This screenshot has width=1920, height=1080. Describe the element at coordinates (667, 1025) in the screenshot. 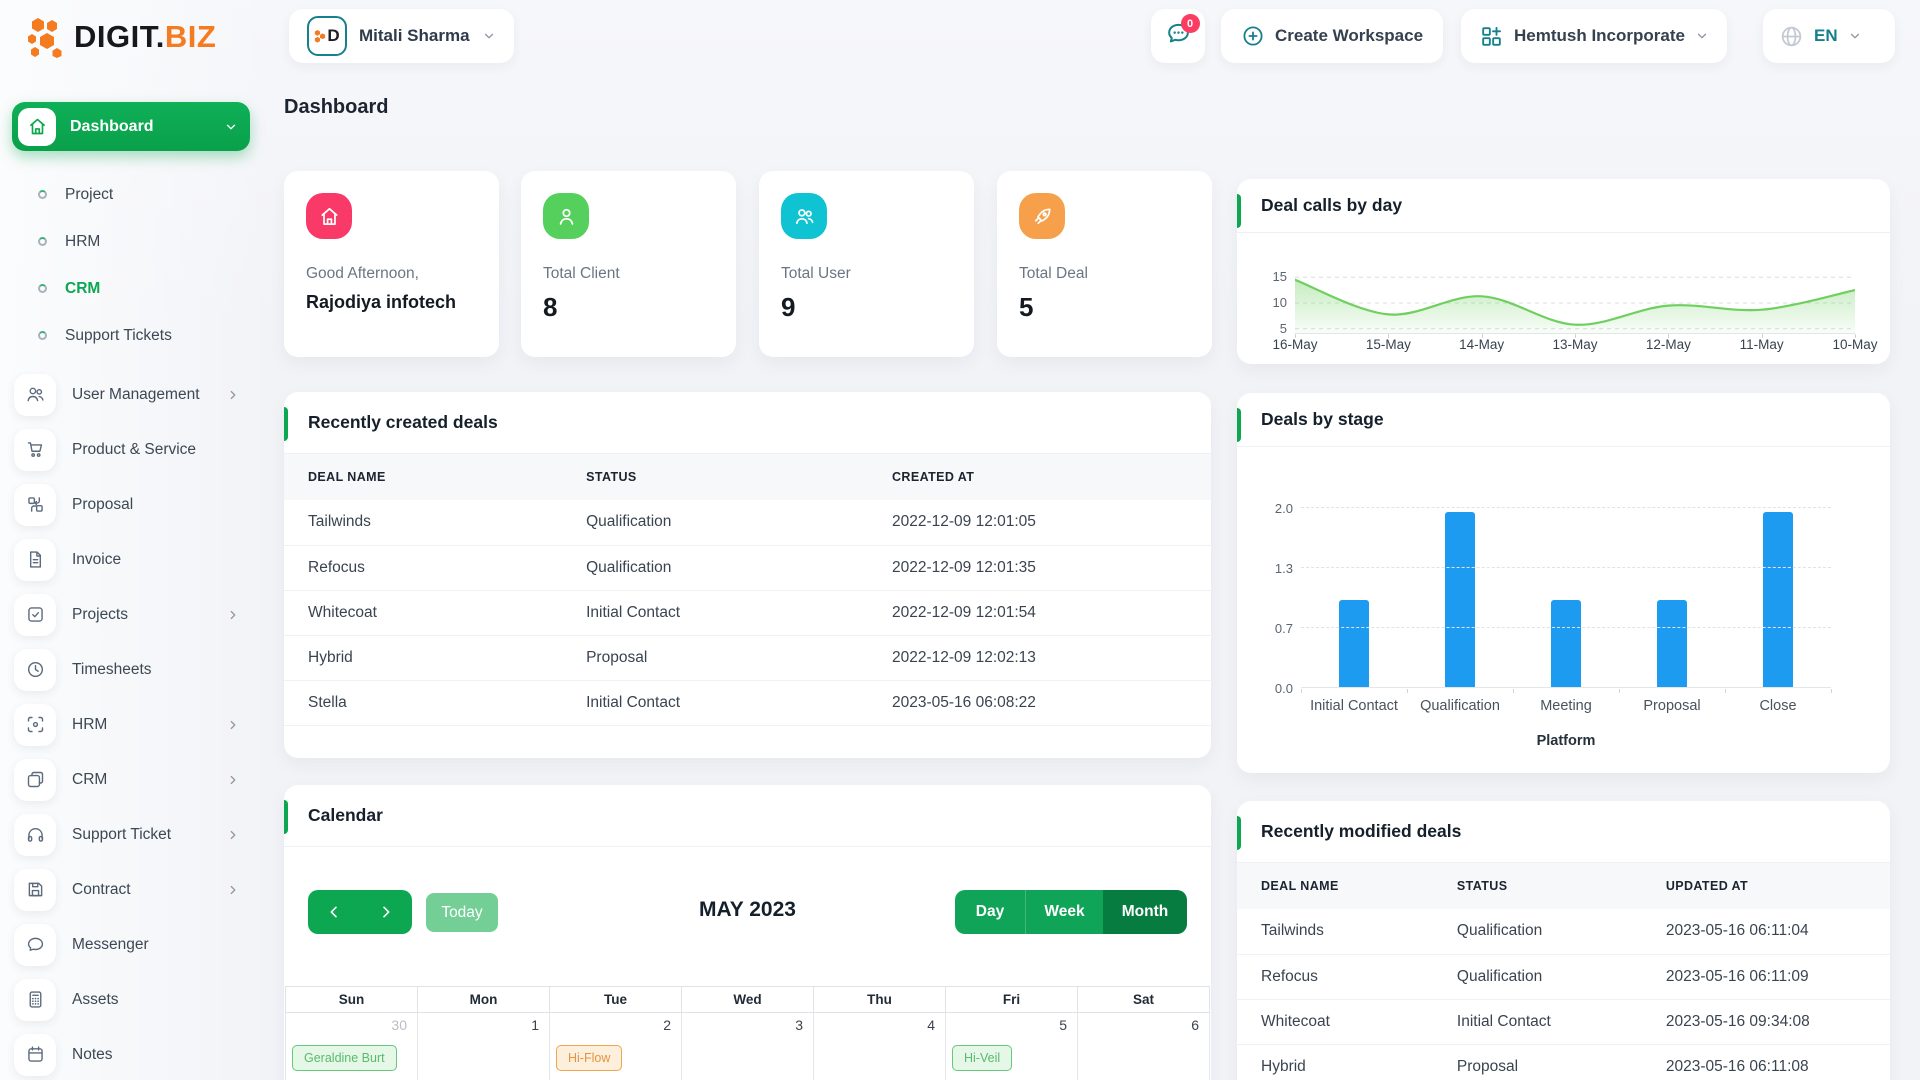

I see `date-number: 2` at that location.